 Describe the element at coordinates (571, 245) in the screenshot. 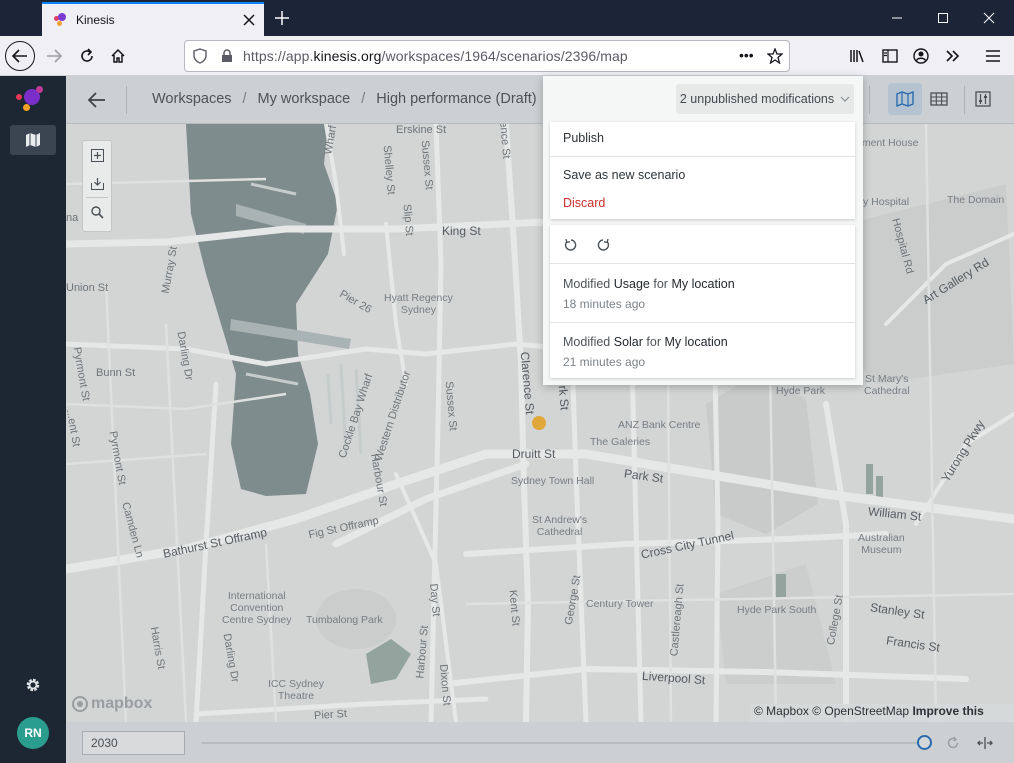

I see `undo-icon` at that location.